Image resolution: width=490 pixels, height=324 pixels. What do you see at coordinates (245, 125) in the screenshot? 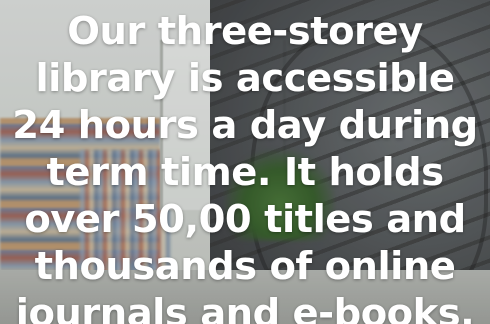
I see `caption-line: 24 hours a day during` at bounding box center [245, 125].